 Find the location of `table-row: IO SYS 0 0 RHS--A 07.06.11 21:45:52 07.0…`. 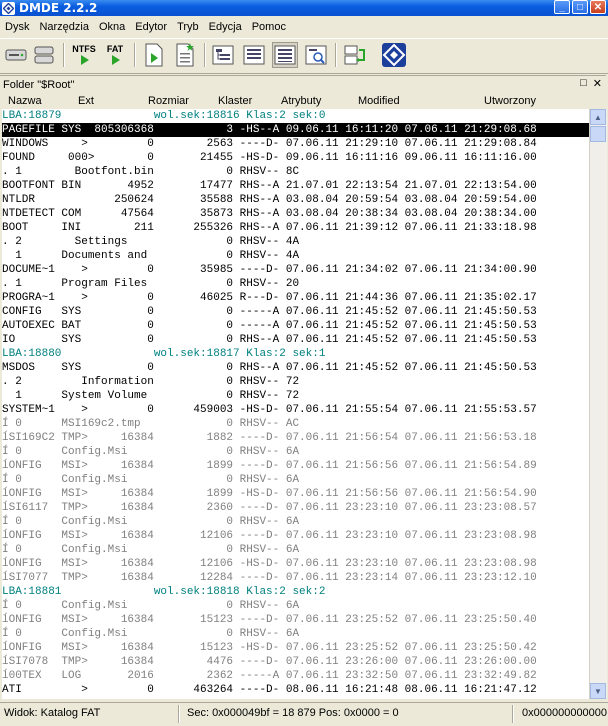

table-row: IO SYS 0 0 RHS--A 07.06.11 21:45:52 07.0… is located at coordinates (295, 340).